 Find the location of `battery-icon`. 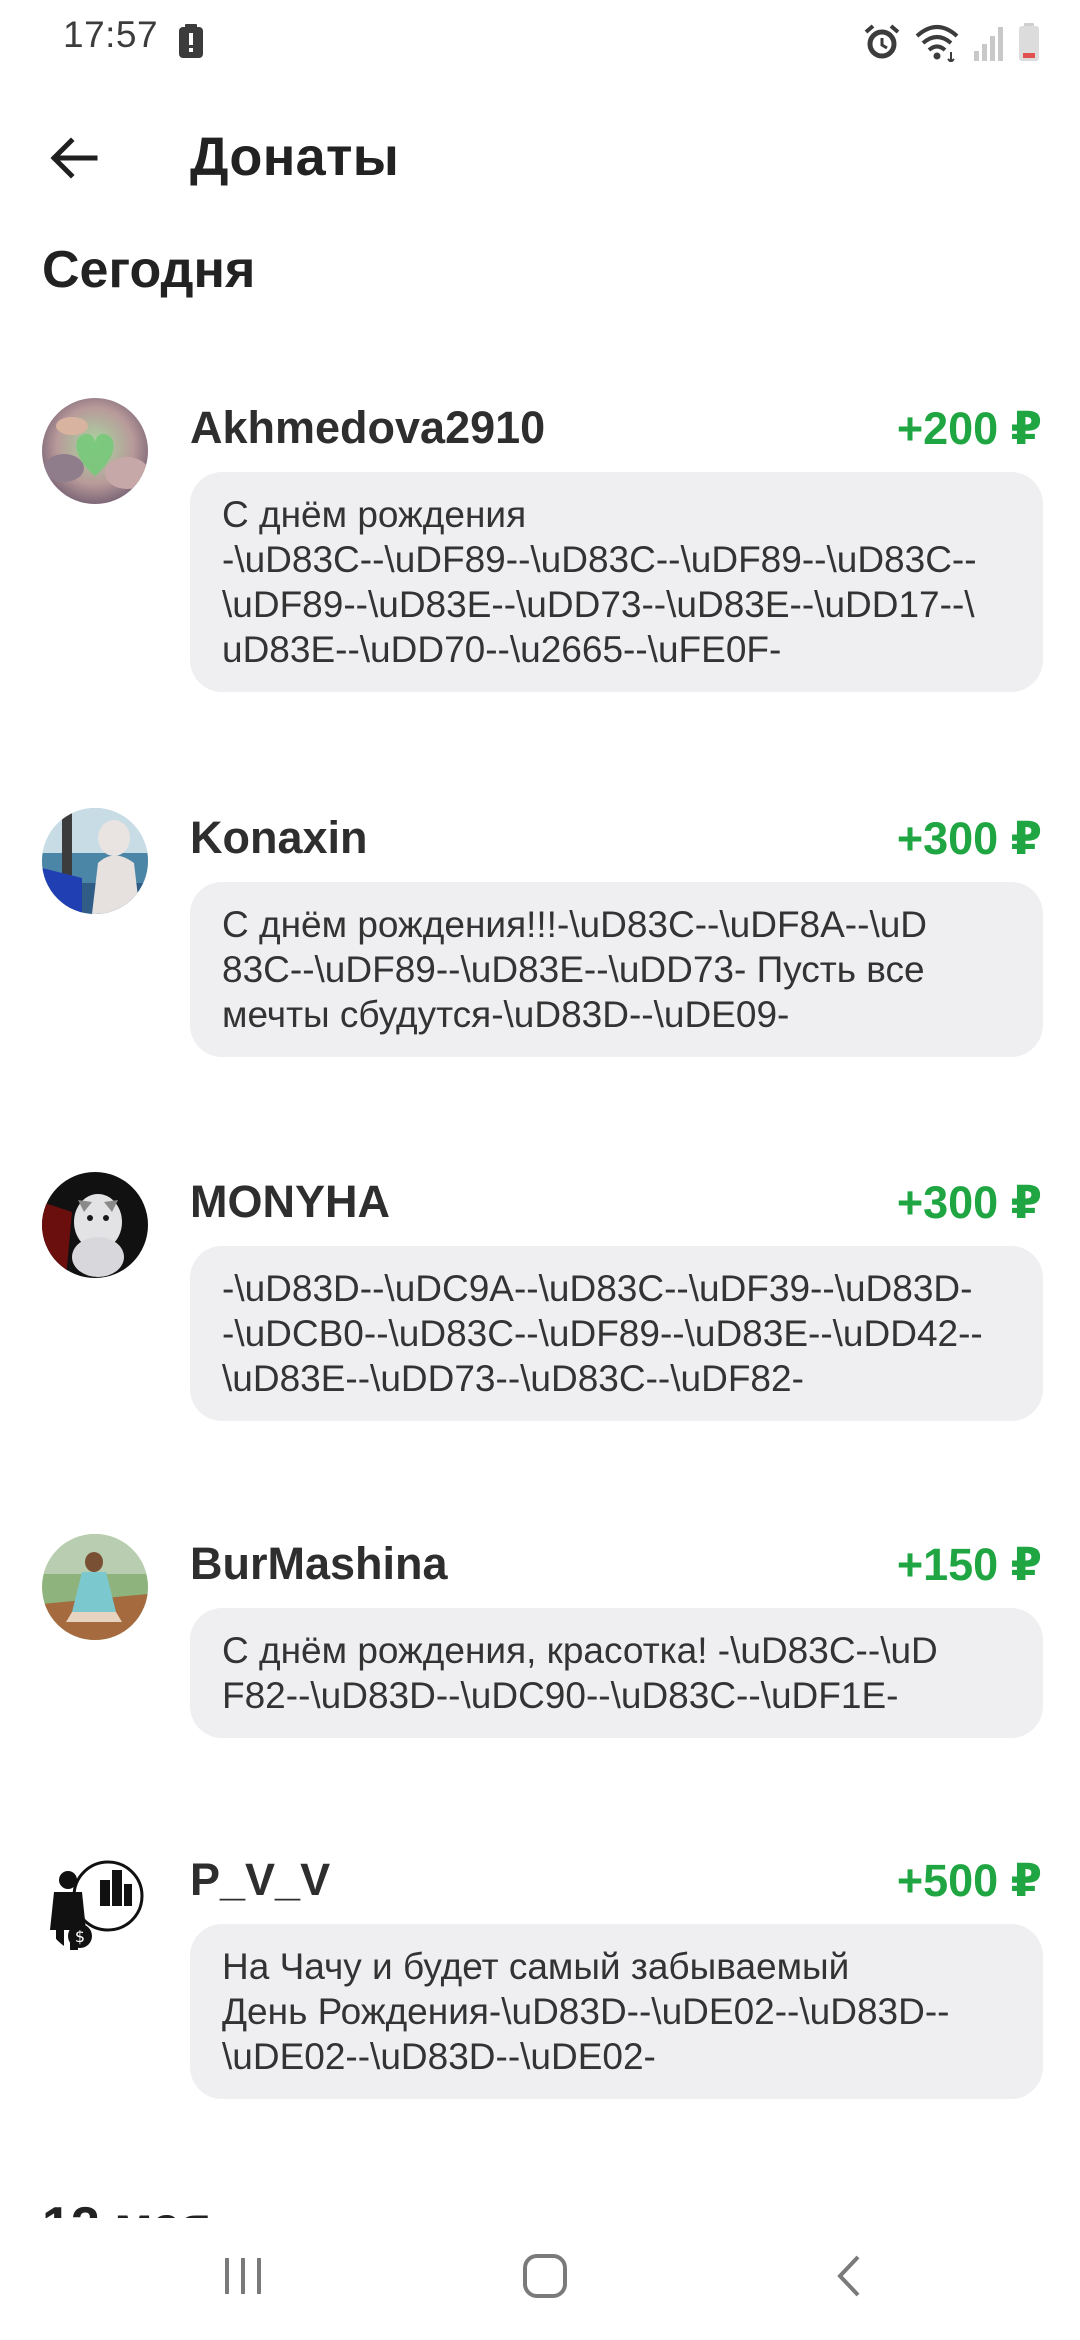

battery-icon is located at coordinates (1029, 42).